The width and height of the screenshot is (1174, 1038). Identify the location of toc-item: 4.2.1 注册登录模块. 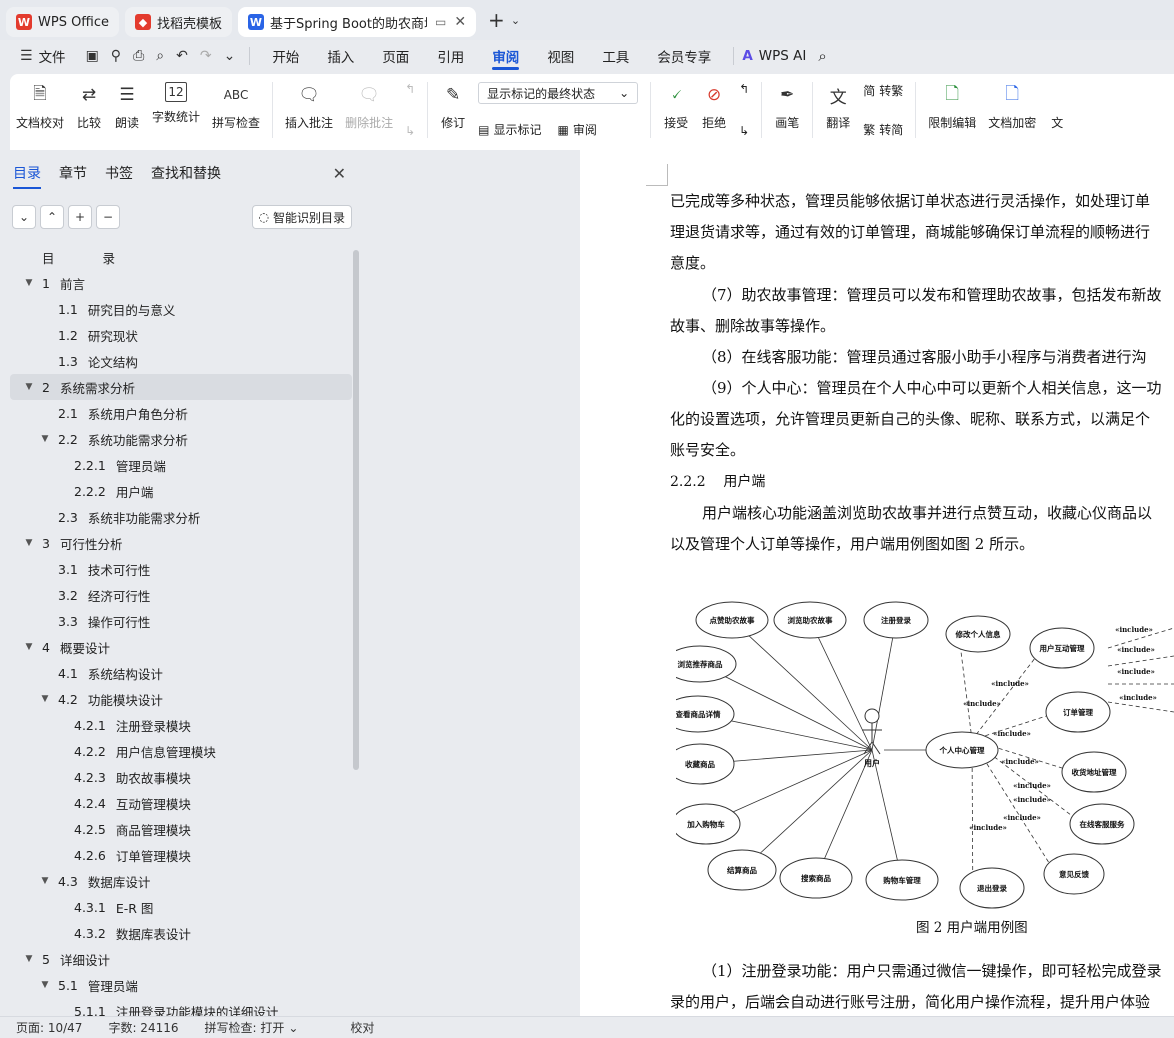
(181, 725).